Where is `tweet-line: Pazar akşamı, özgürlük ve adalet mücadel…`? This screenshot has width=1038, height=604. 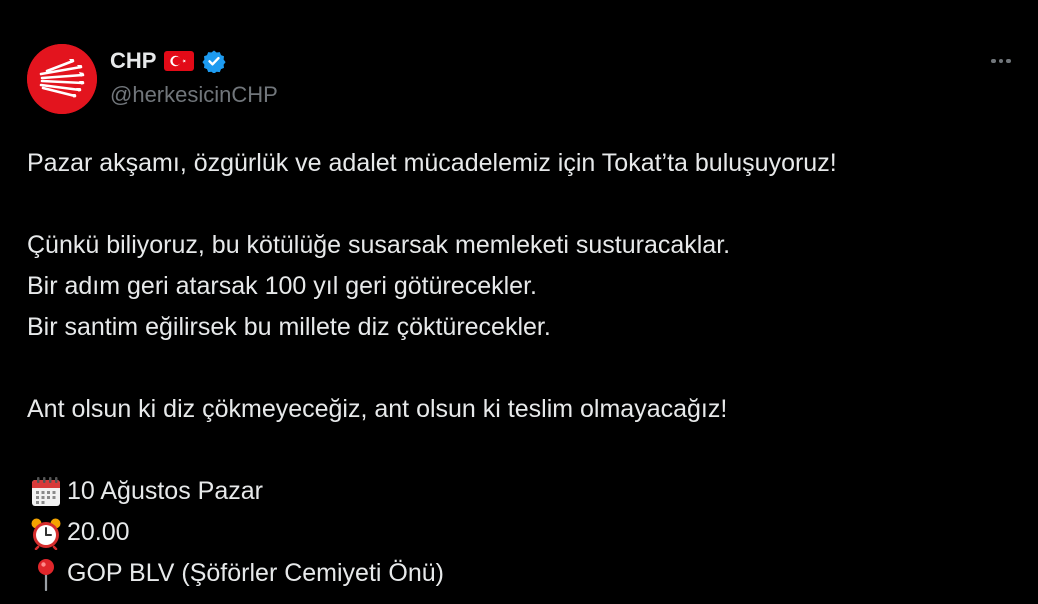 tweet-line: Pazar akşamı, özgürlük ve adalet mücadel… is located at coordinates (432, 163).